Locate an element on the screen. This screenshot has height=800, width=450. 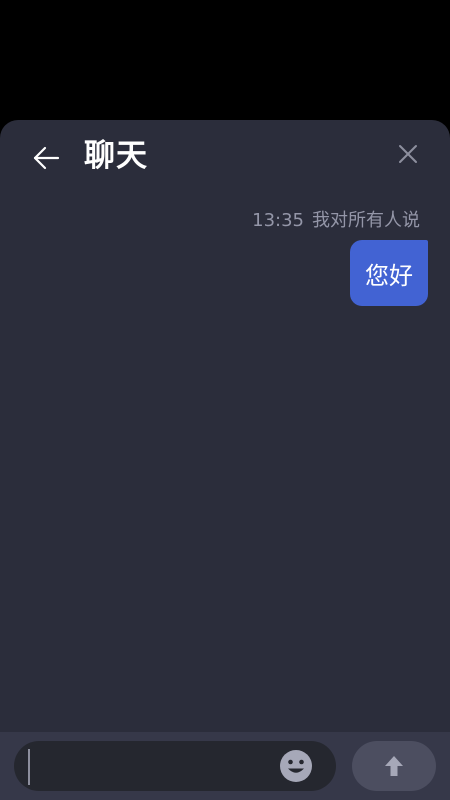
close-icon is located at coordinates (408, 154).